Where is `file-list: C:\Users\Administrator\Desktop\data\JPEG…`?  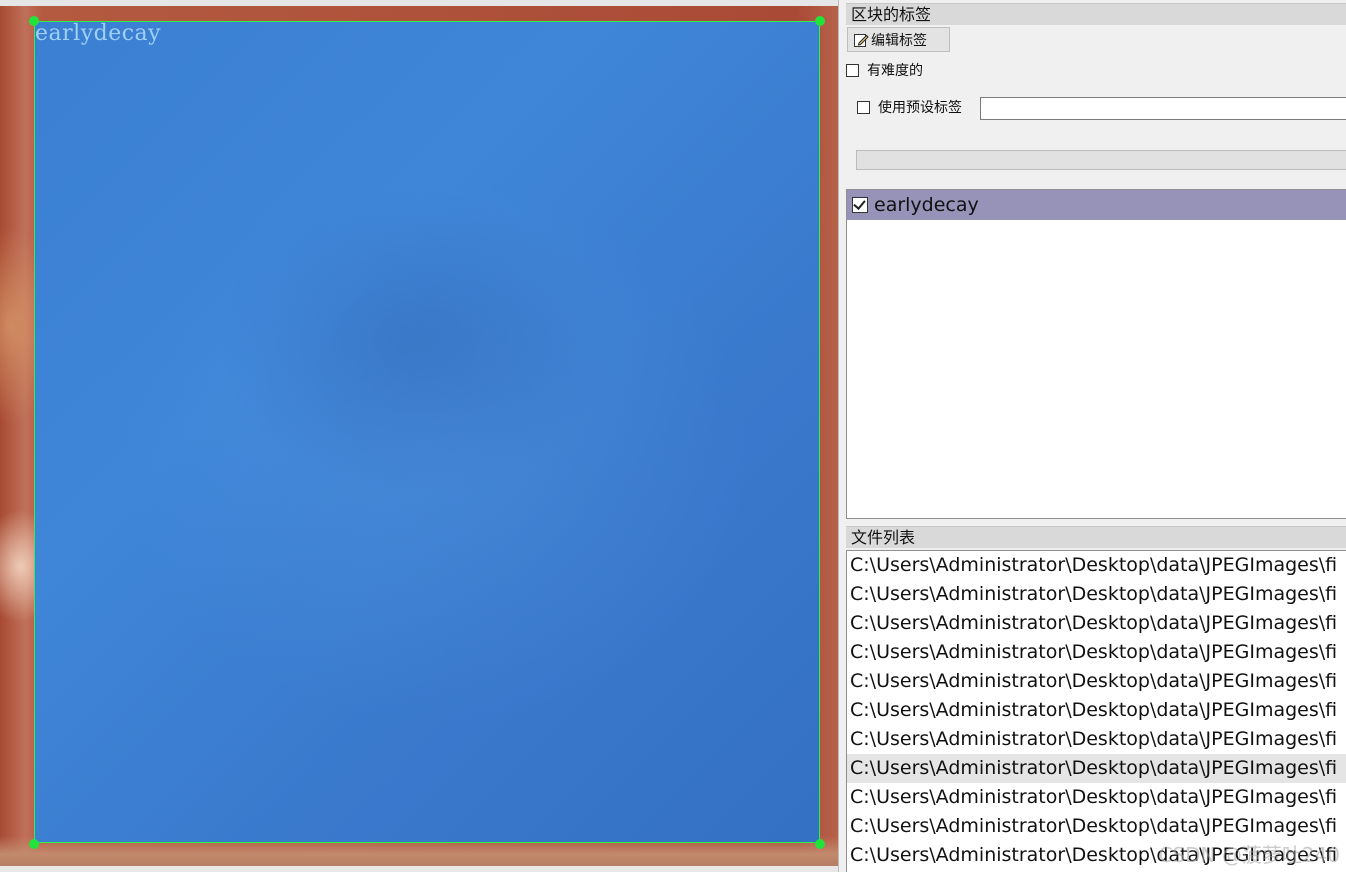 file-list: C:\Users\Administrator\Desktop\data\JPEG… is located at coordinates (1096, 711).